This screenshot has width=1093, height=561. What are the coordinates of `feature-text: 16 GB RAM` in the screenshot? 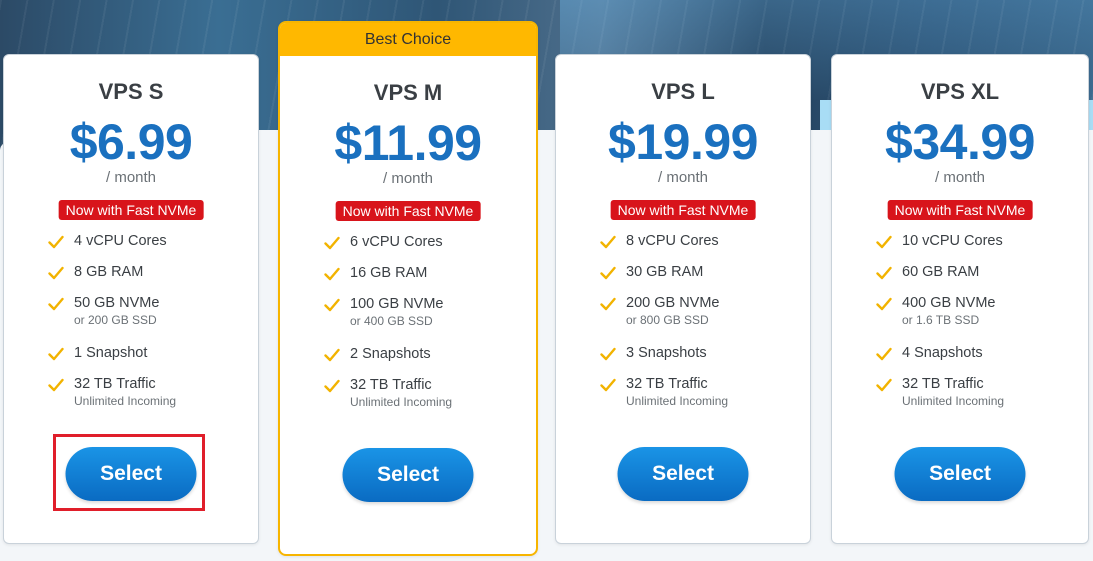 It's located at (389, 273).